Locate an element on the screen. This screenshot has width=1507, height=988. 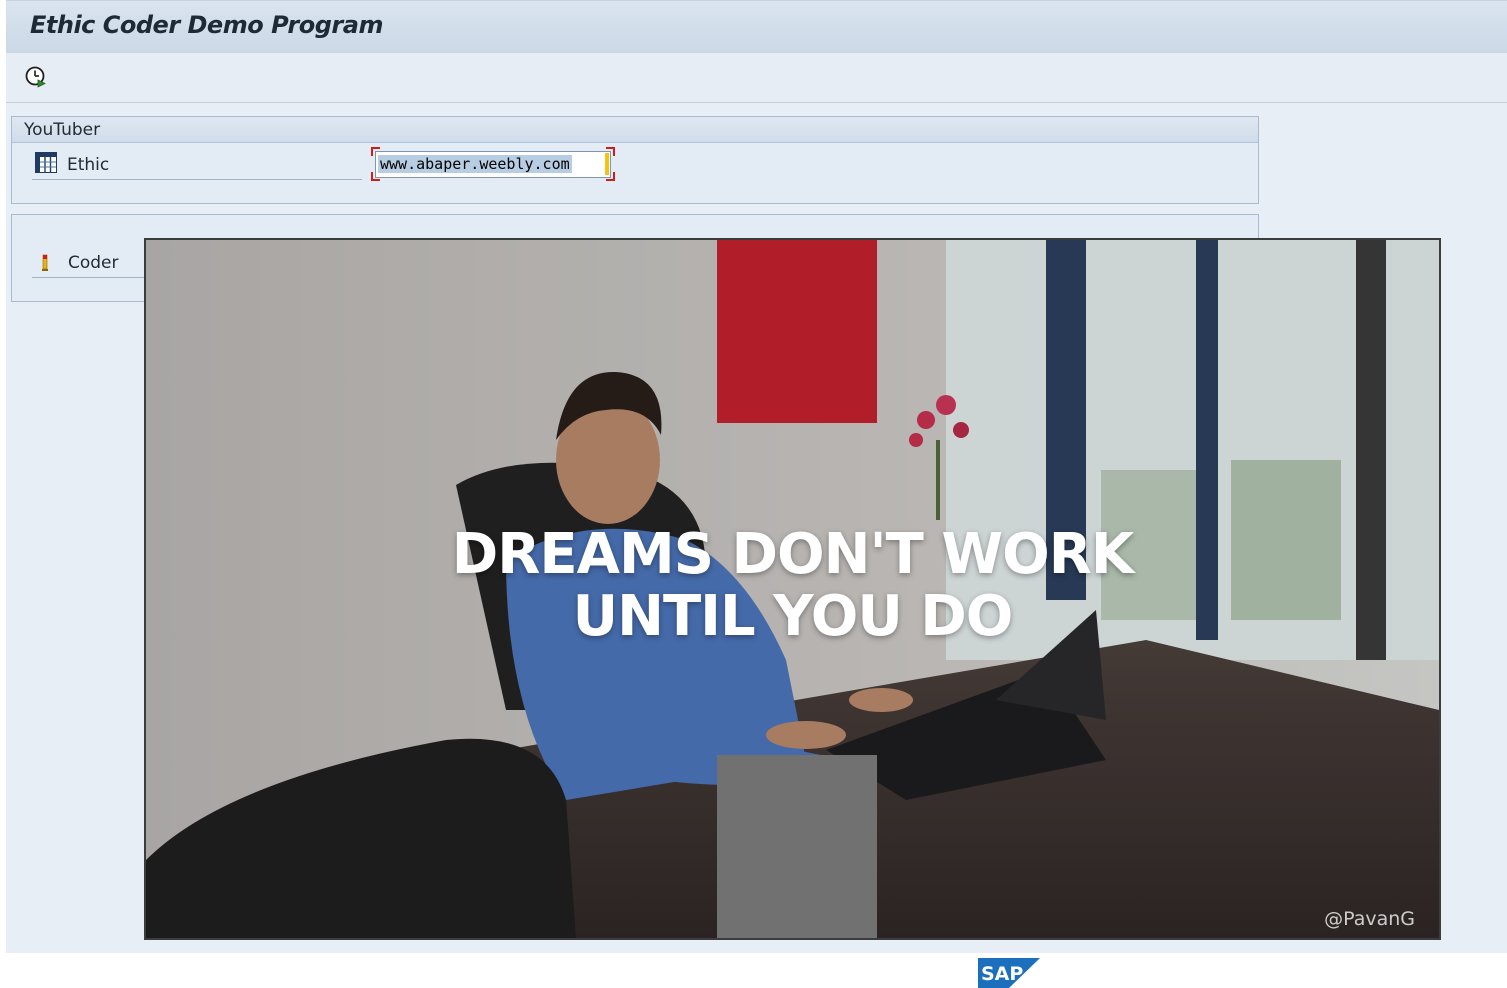
coder-label: Coder is located at coordinates (93, 263).